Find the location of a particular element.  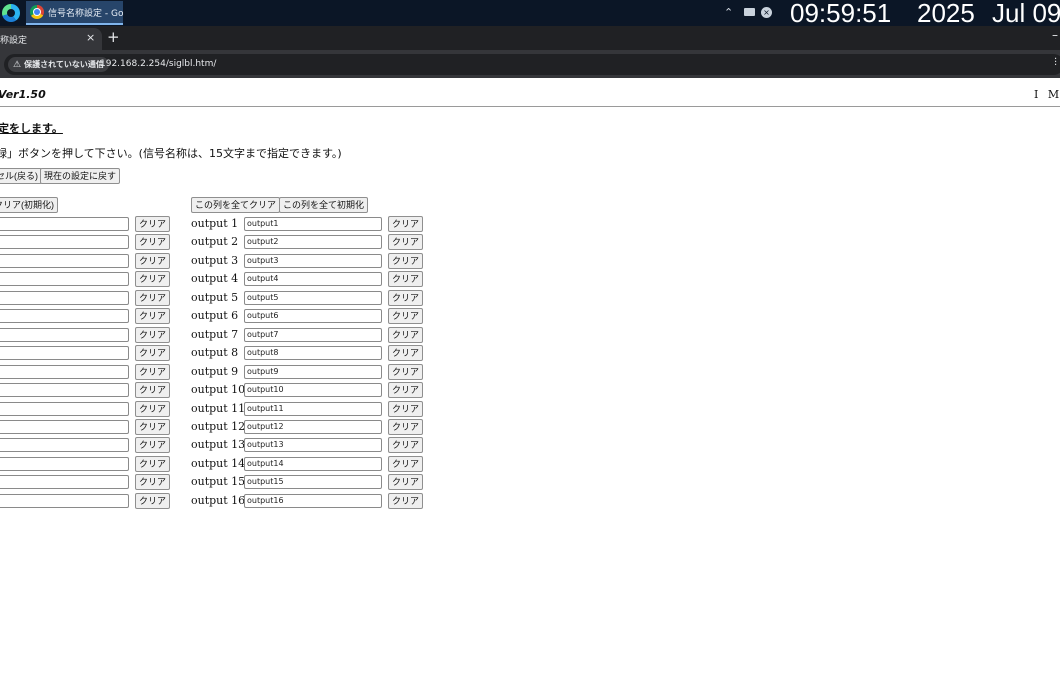

menu-dots-icon: · · · is located at coordinates (1055, 63).